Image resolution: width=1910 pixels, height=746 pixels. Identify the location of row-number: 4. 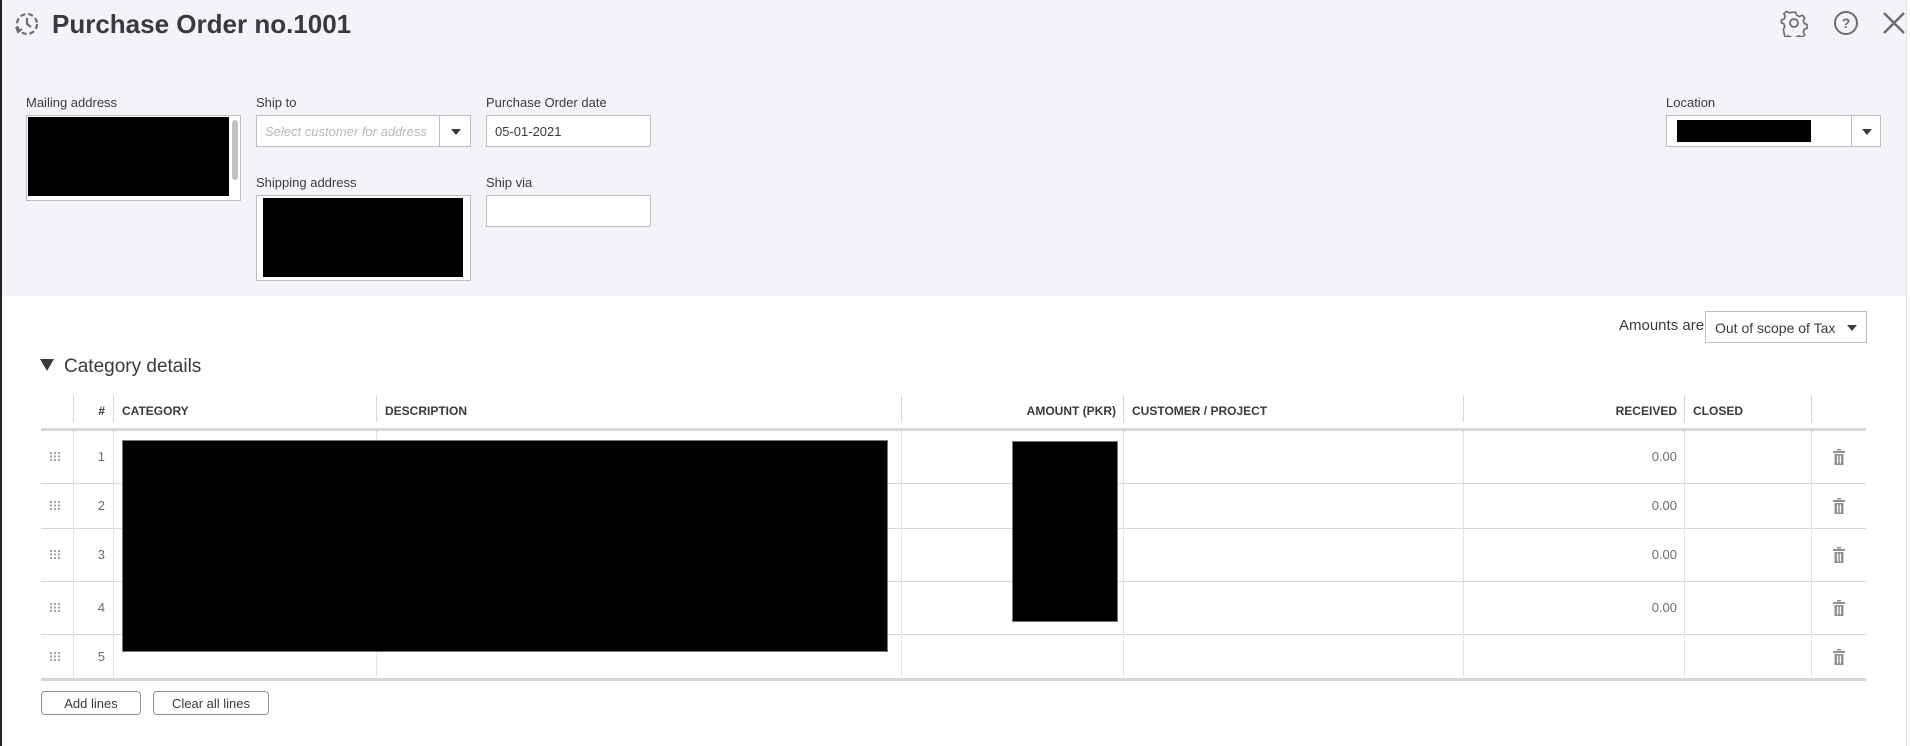
(101, 607).